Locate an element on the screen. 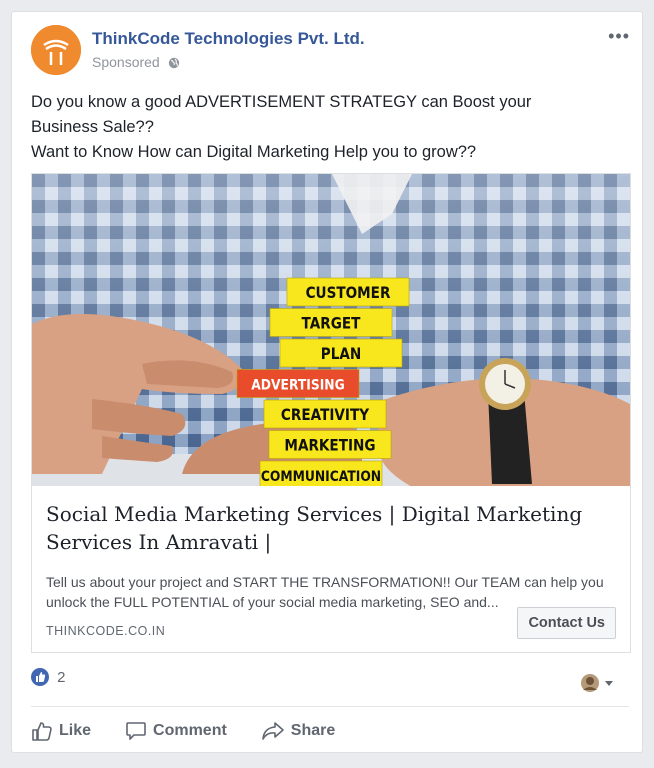 The width and height of the screenshot is (654, 768). page-avatar is located at coordinates (56, 50).